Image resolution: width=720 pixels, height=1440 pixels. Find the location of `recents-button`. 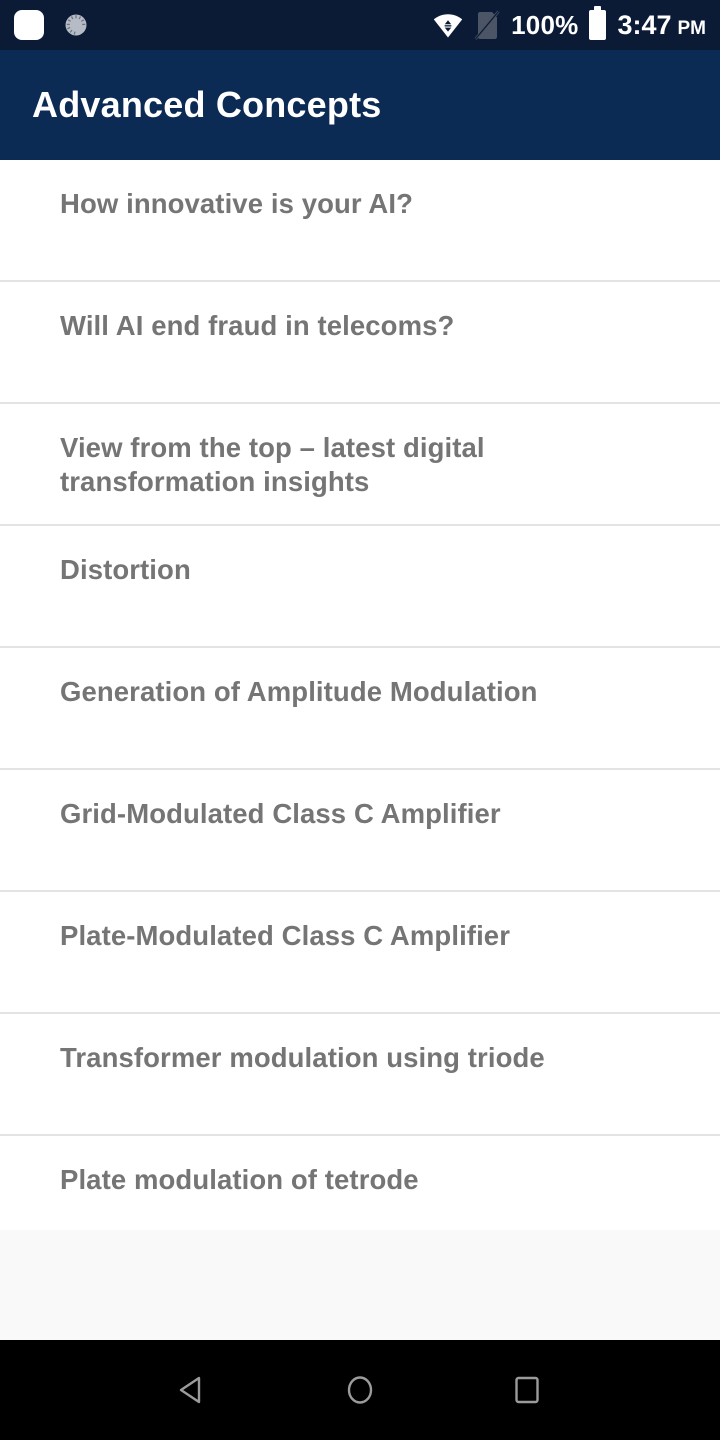

recents-button is located at coordinates (527, 1390).